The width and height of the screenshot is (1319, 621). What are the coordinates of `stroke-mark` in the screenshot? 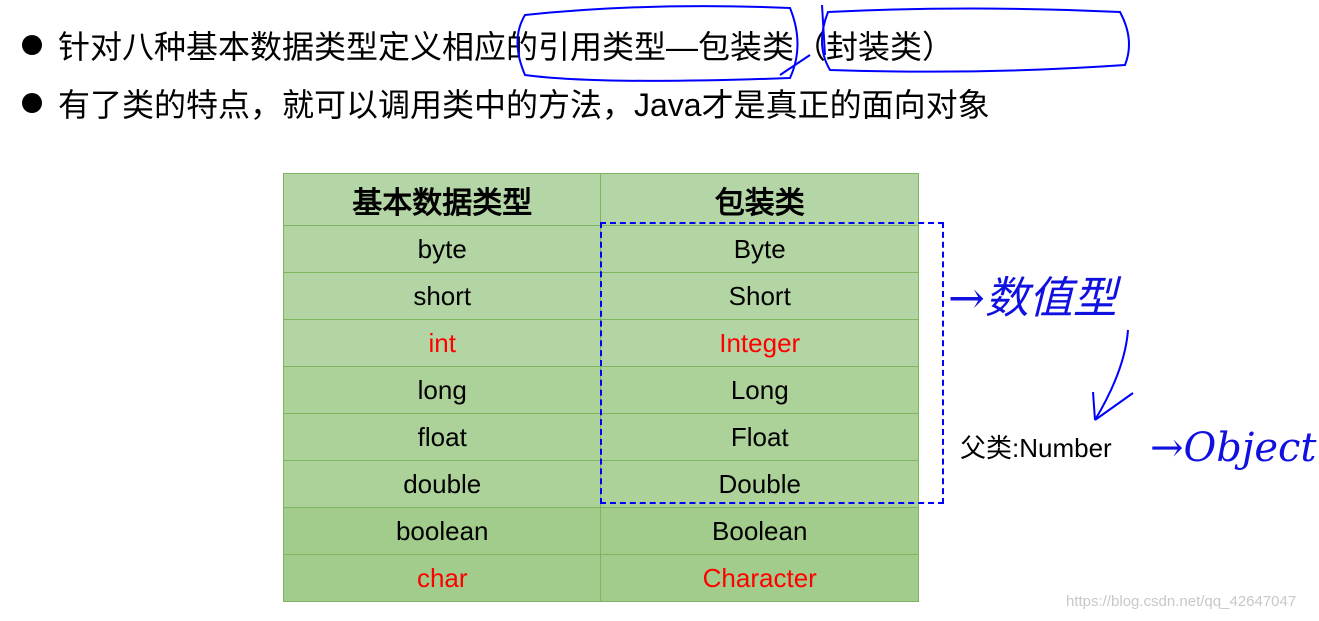 It's located at (802, 40).